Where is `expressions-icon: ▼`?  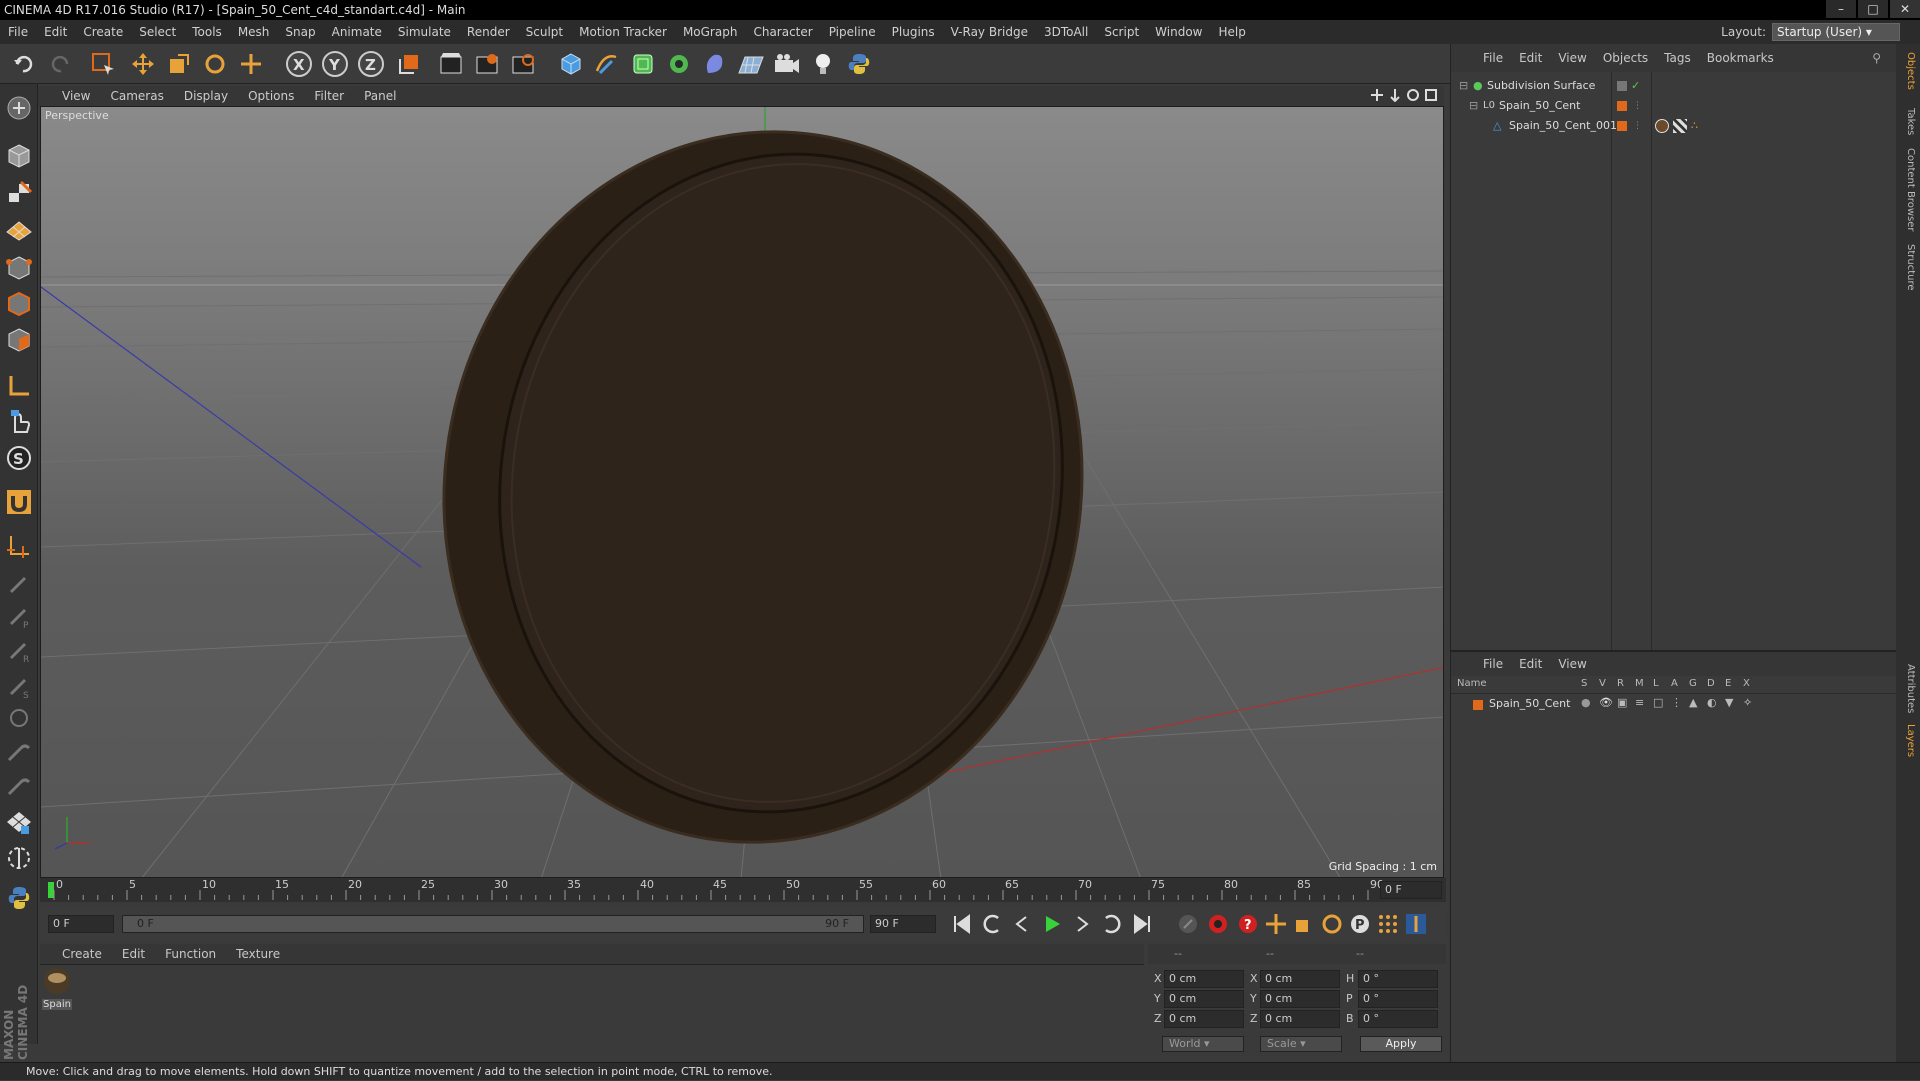 expressions-icon: ▼ is located at coordinates (1729, 702).